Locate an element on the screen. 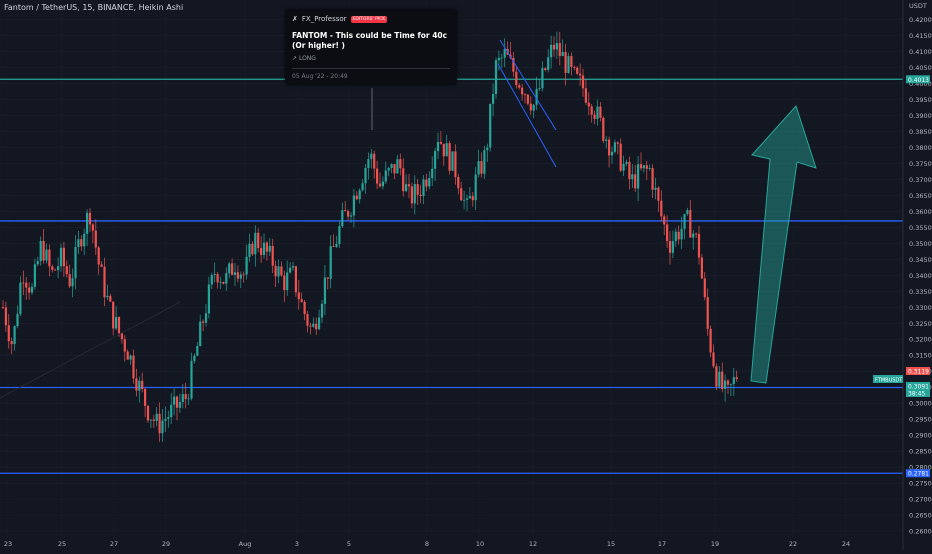  price-tag-text: 0.3119 is located at coordinates (918, 372).